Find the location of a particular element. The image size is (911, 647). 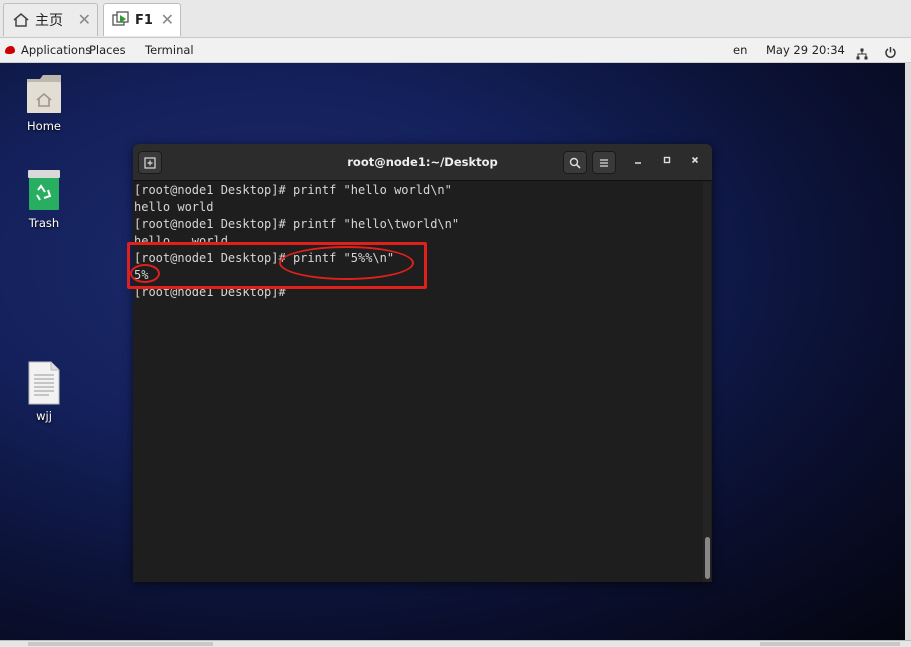

hamburger-menu-icon is located at coordinates (604, 162).